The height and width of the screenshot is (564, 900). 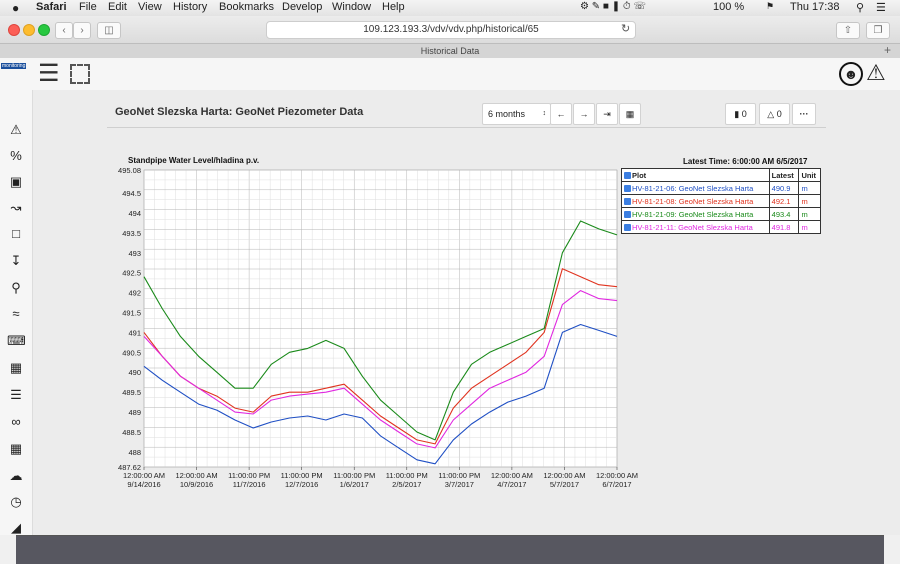 What do you see at coordinates (393, 7) in the screenshot?
I see `menu-help: Help` at bounding box center [393, 7].